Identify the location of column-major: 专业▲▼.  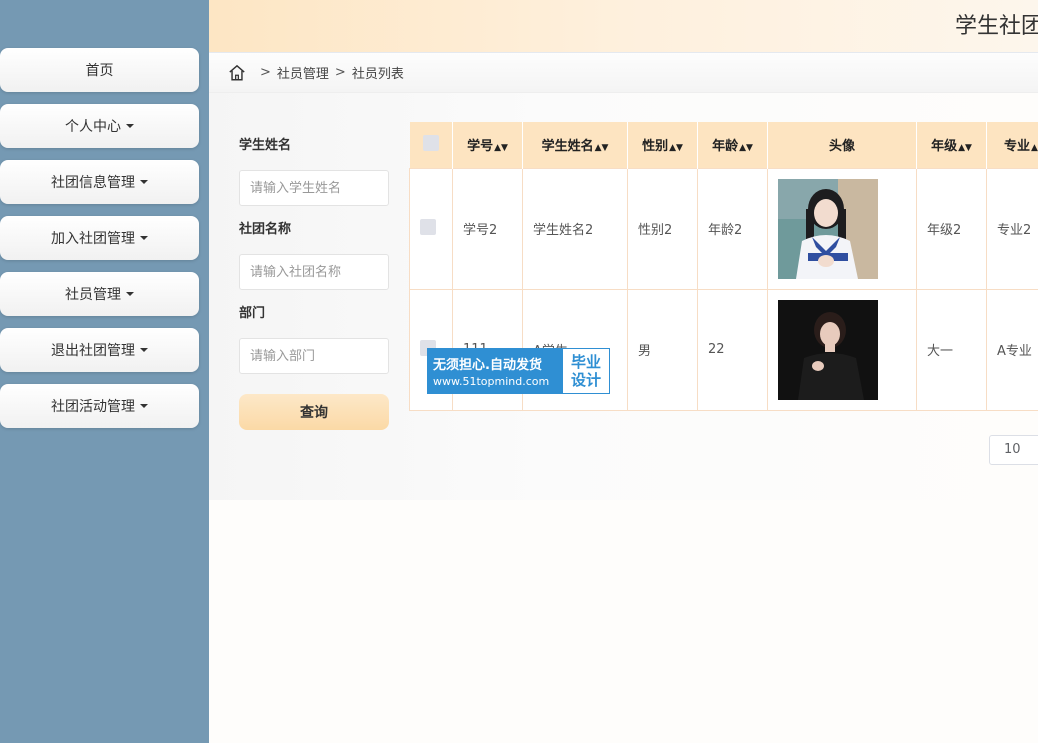
(1012, 145).